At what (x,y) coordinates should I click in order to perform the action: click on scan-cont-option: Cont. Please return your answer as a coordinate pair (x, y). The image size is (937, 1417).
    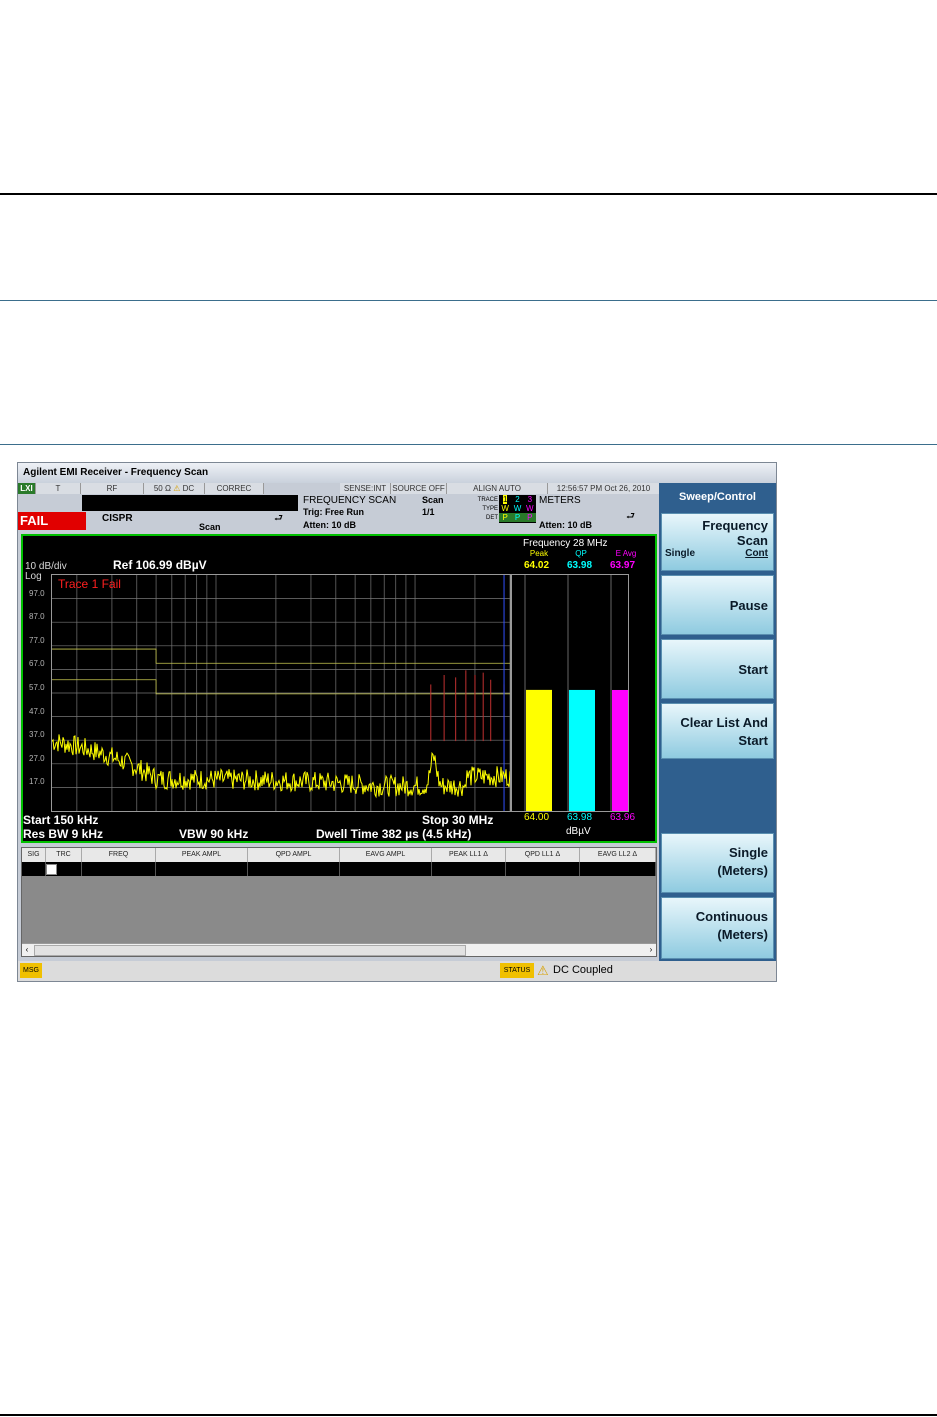
    Looking at the image, I should click on (756, 553).